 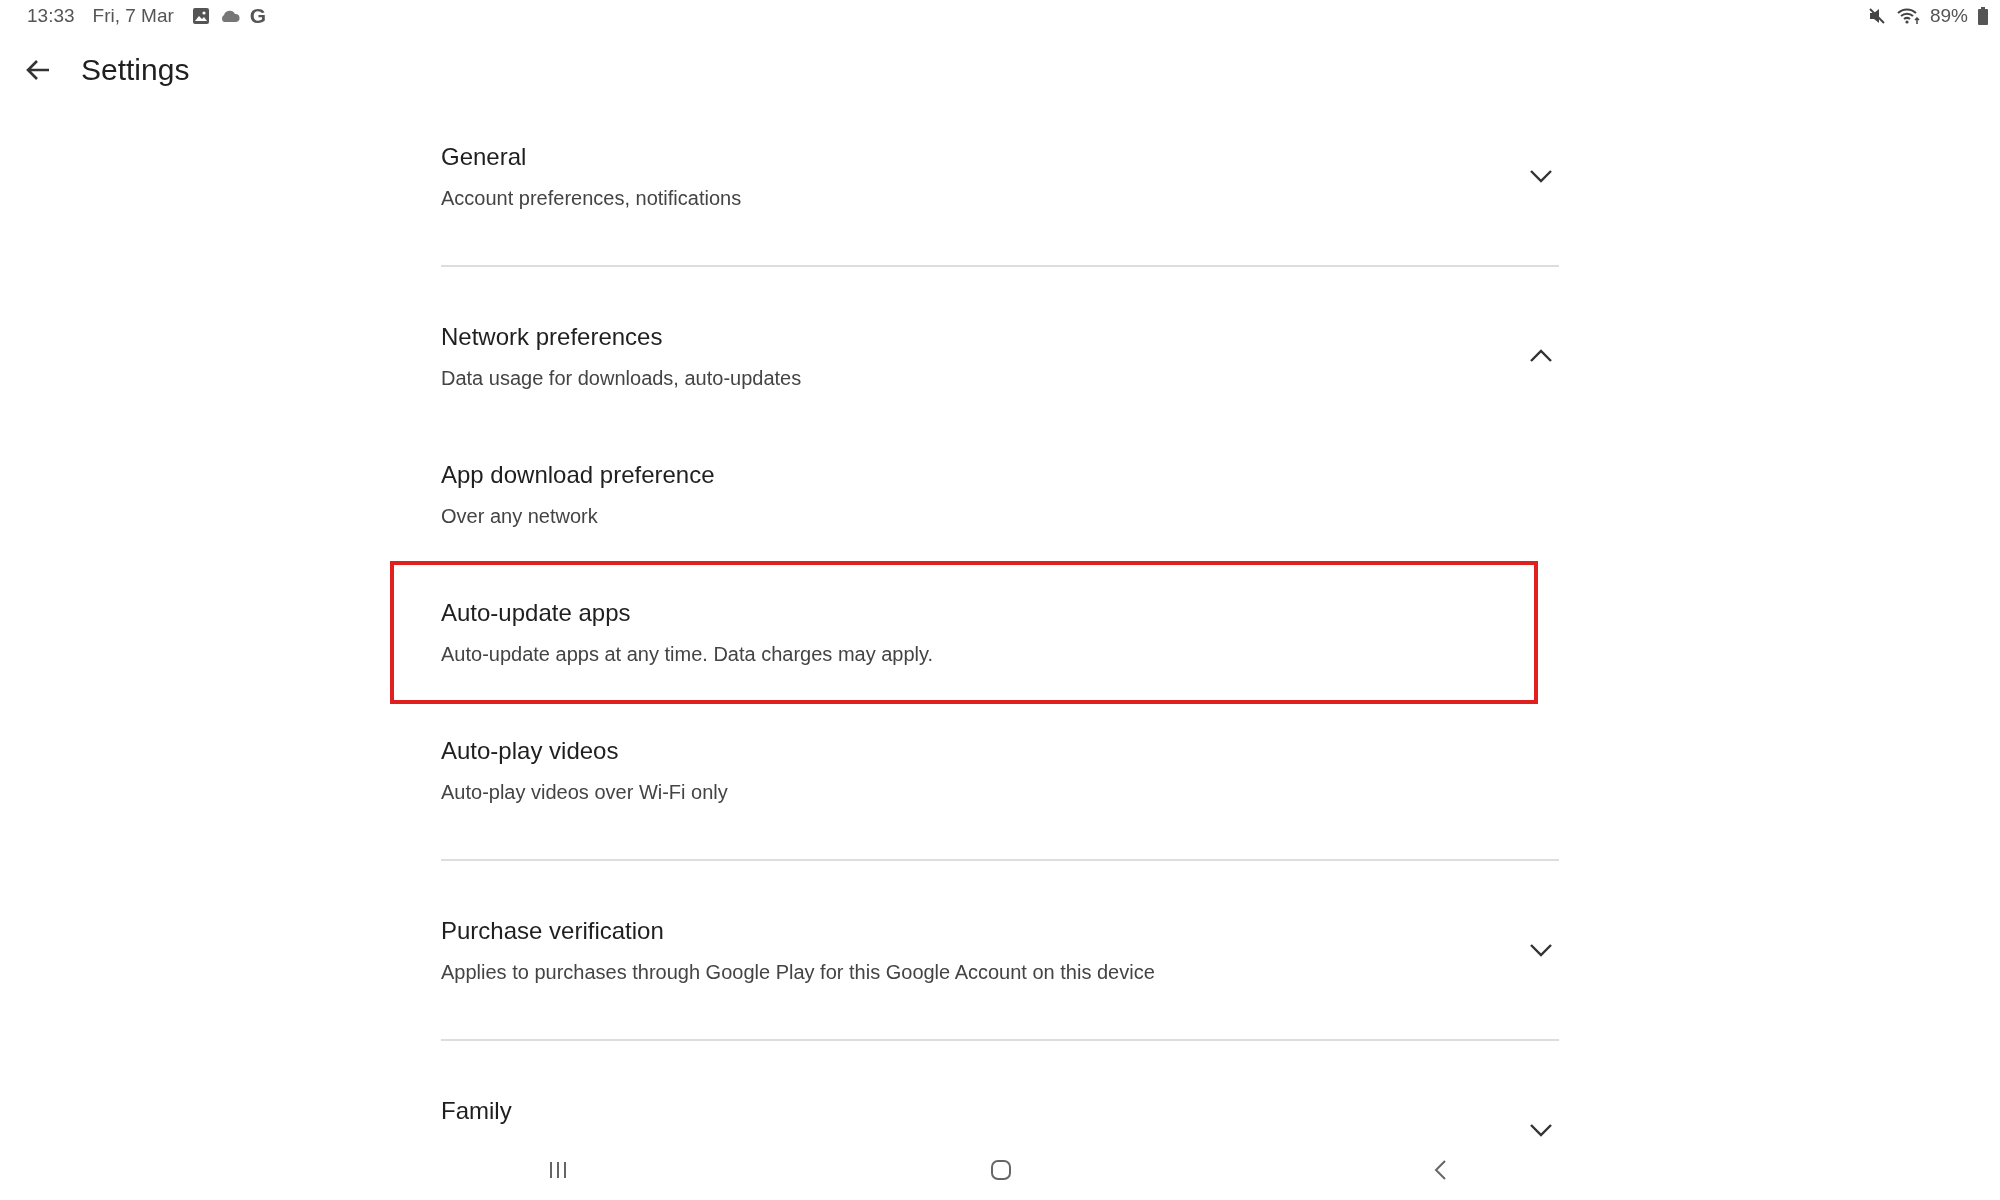 I want to click on item-title: Auto-update apps, so click(x=536, y=613).